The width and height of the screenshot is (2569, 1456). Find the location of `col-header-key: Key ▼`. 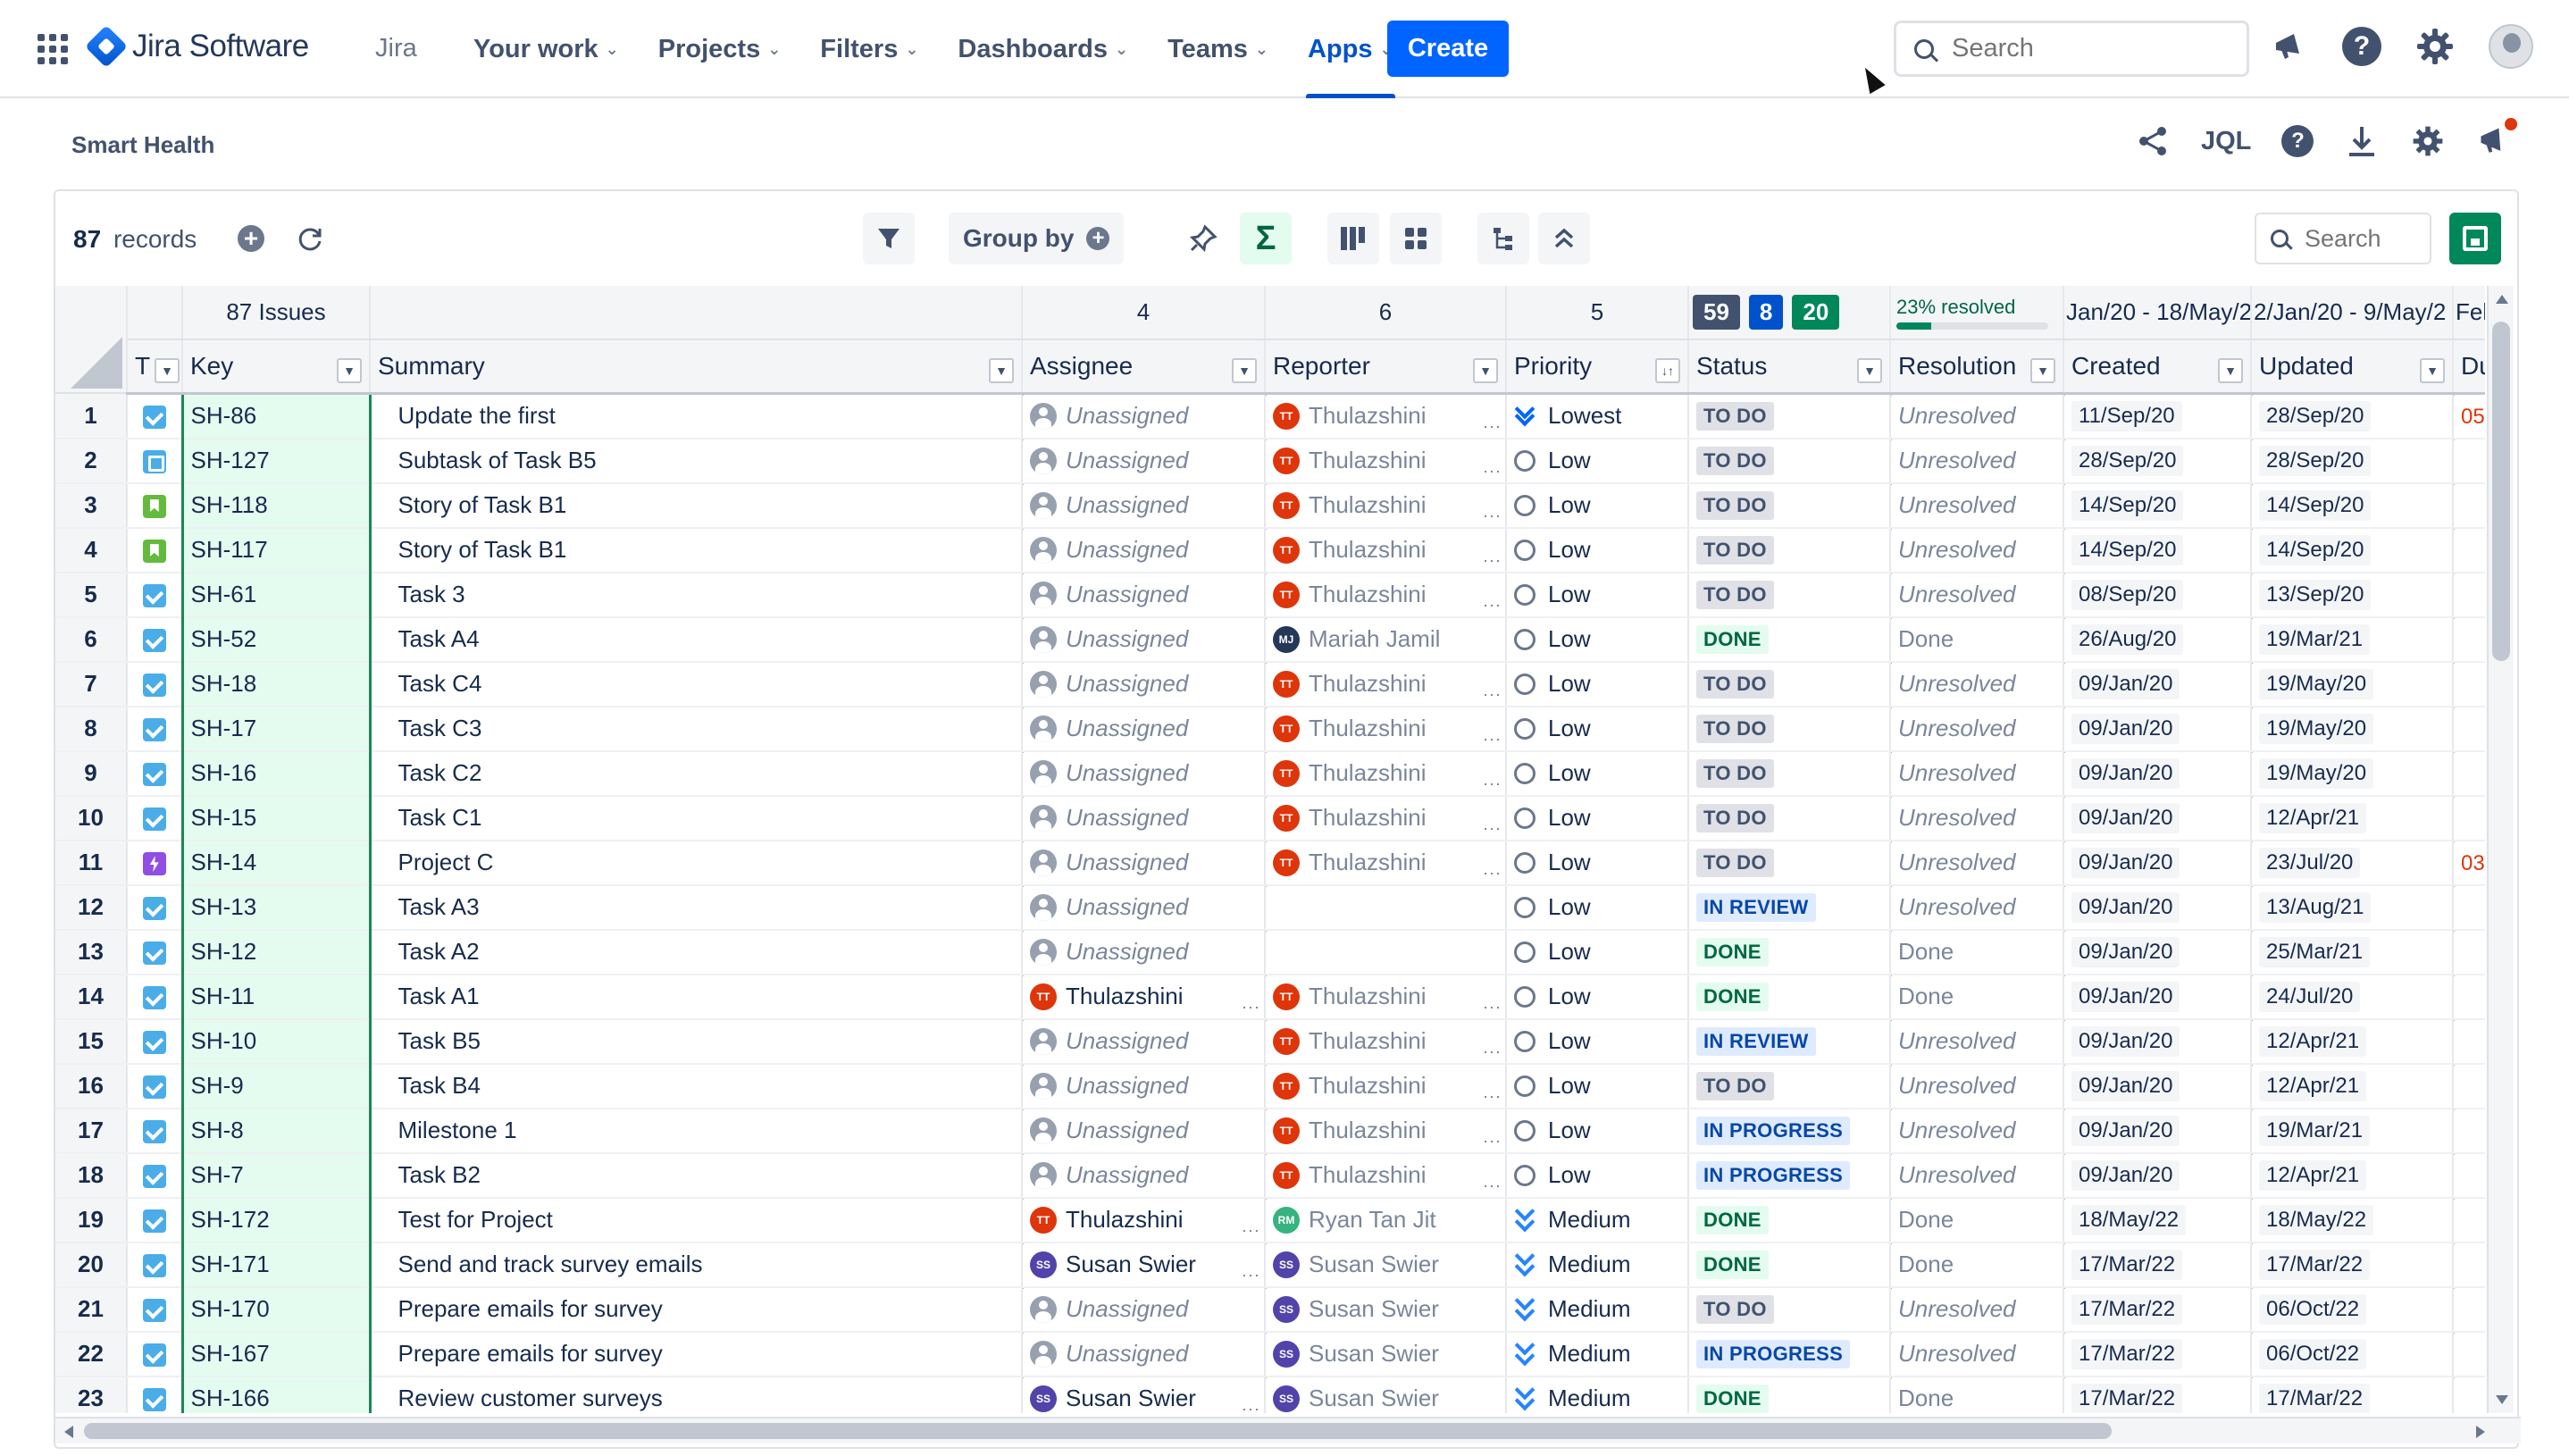

col-header-key: Key ▼ is located at coordinates (276, 367).